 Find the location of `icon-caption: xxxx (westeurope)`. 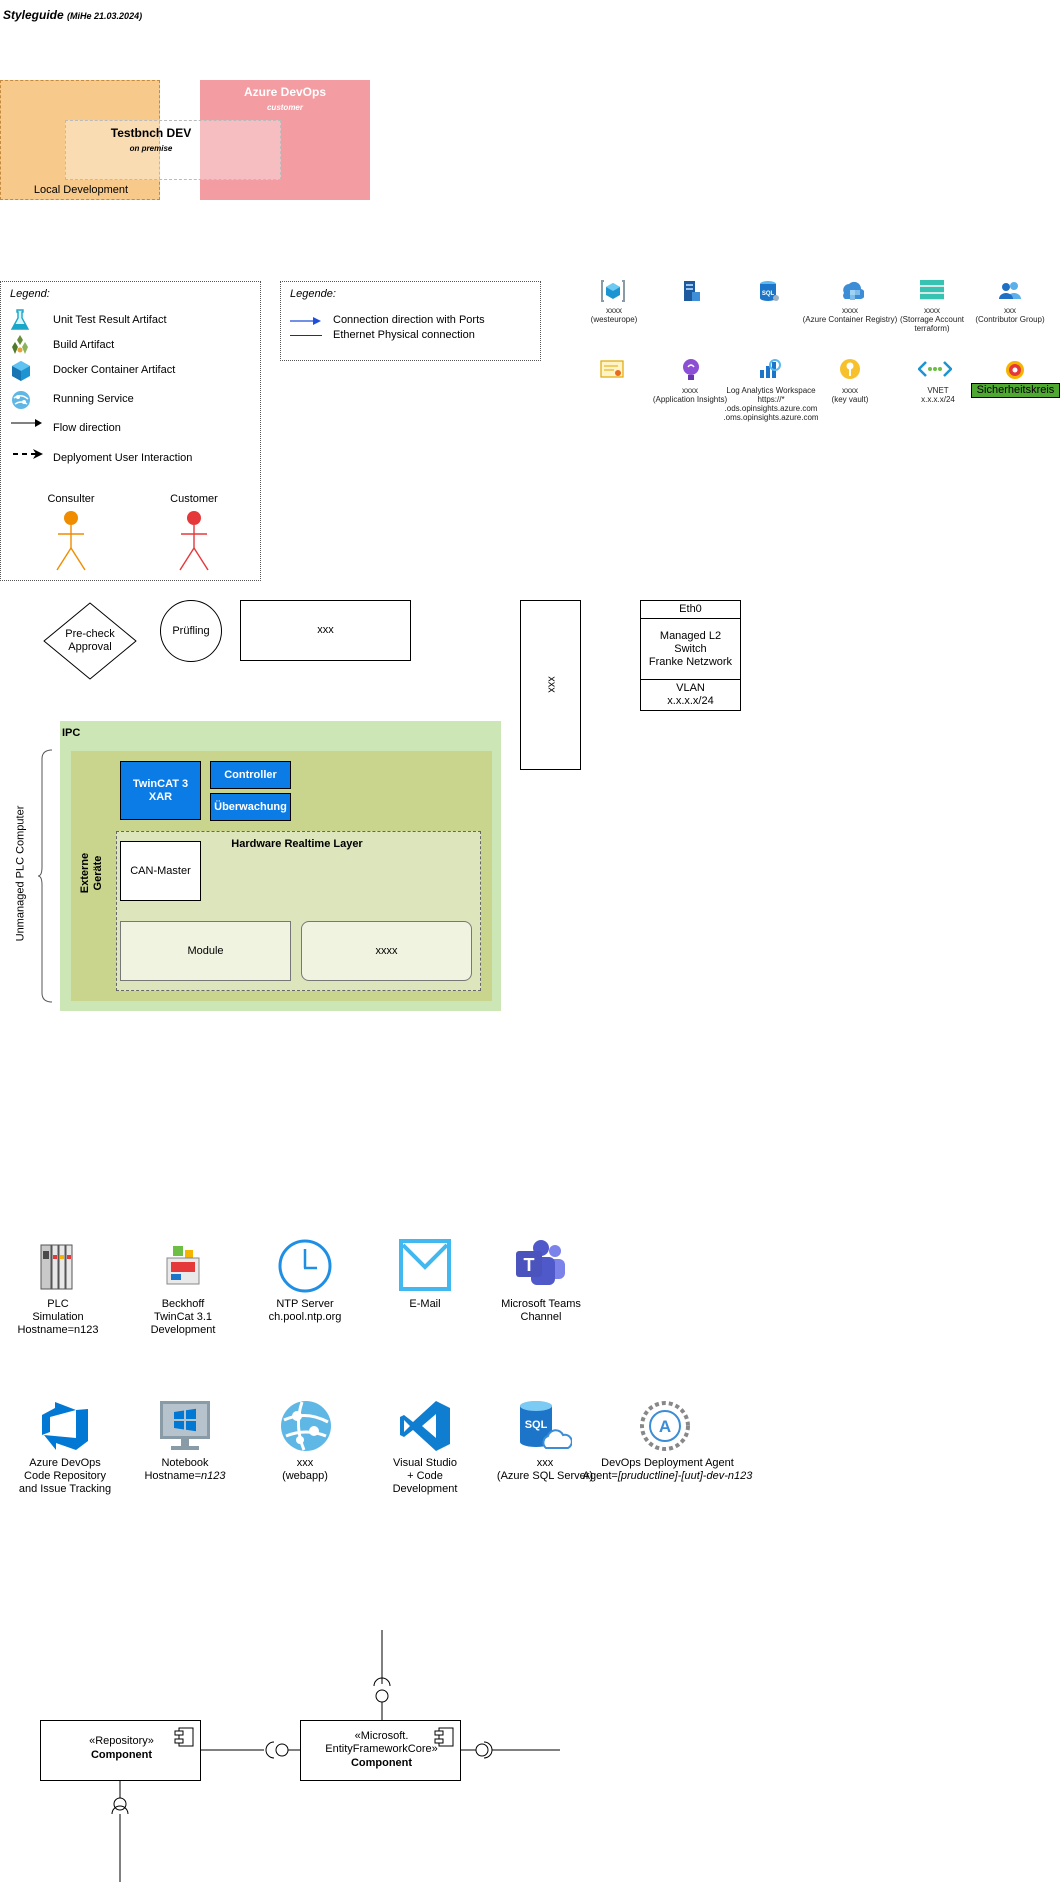

icon-caption: xxxx (westeurope) is located at coordinates (614, 315).